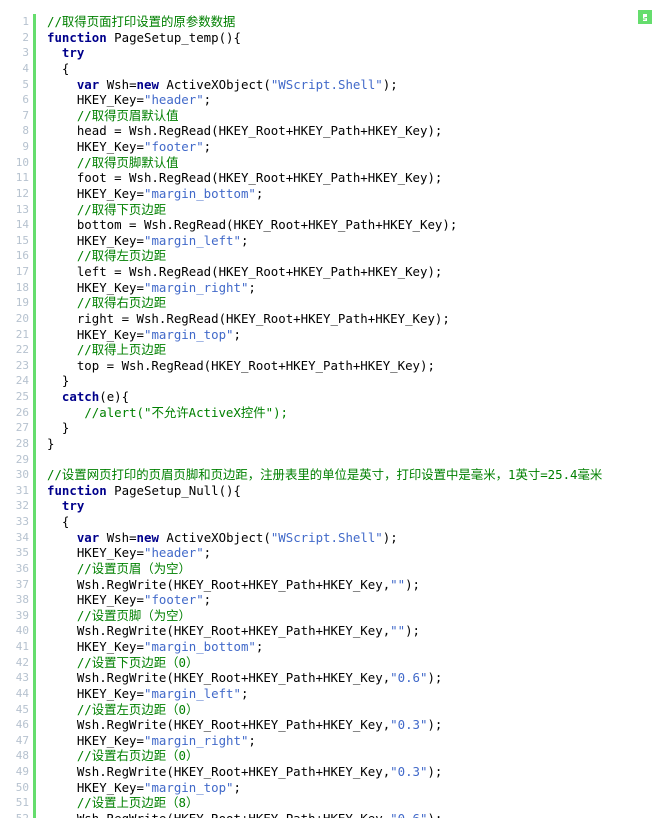 The width and height of the screenshot is (660, 818). What do you see at coordinates (353, 210) in the screenshot?
I see `code-line: //取得下页边距` at bounding box center [353, 210].